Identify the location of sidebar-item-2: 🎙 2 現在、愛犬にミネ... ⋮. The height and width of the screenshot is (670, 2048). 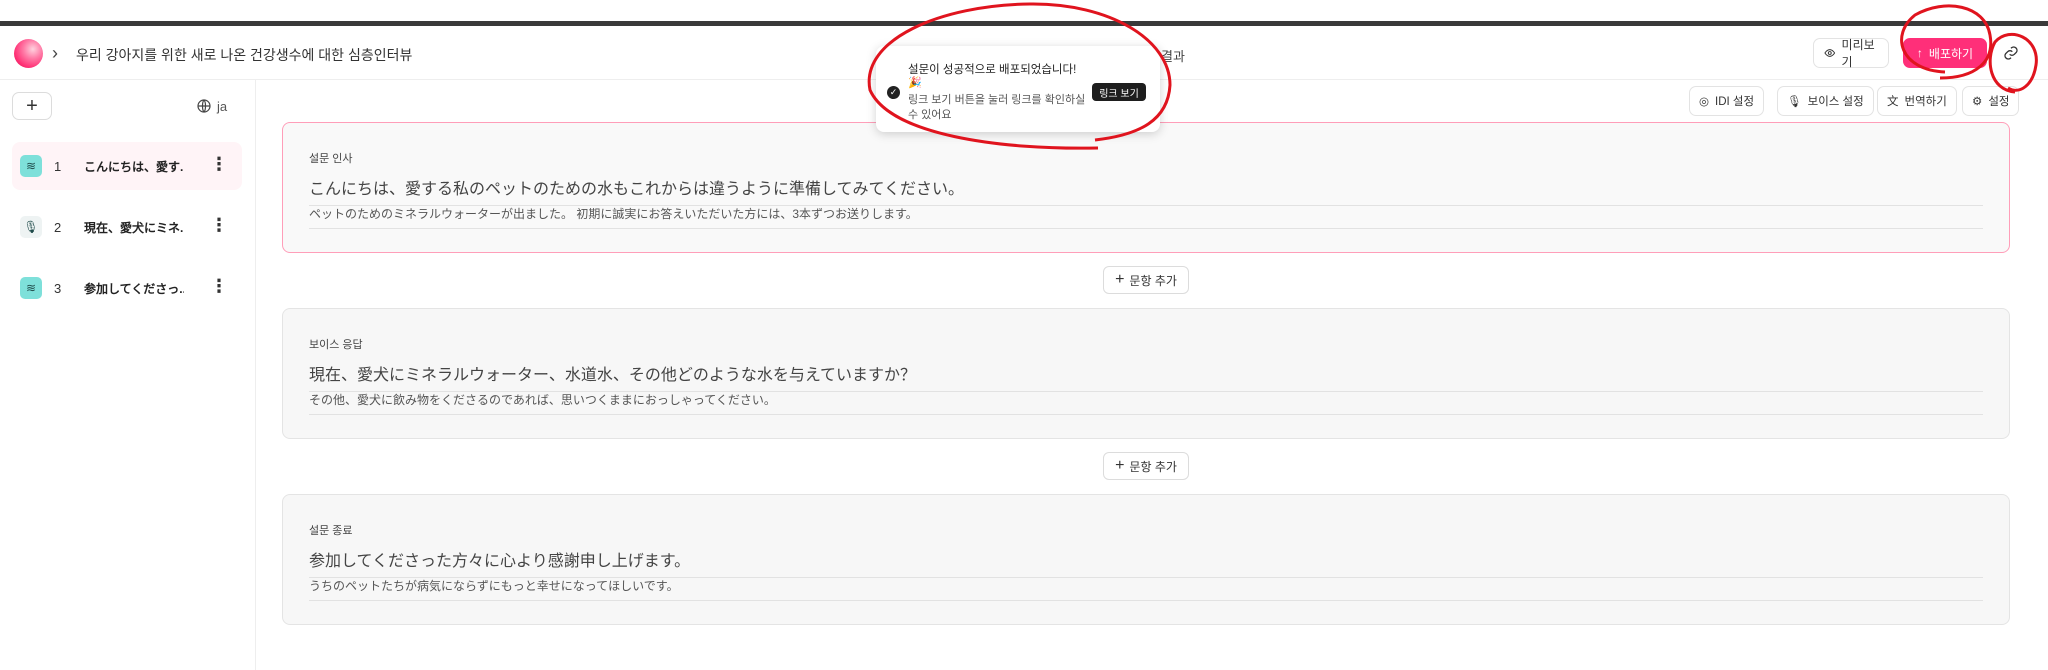
(127, 227).